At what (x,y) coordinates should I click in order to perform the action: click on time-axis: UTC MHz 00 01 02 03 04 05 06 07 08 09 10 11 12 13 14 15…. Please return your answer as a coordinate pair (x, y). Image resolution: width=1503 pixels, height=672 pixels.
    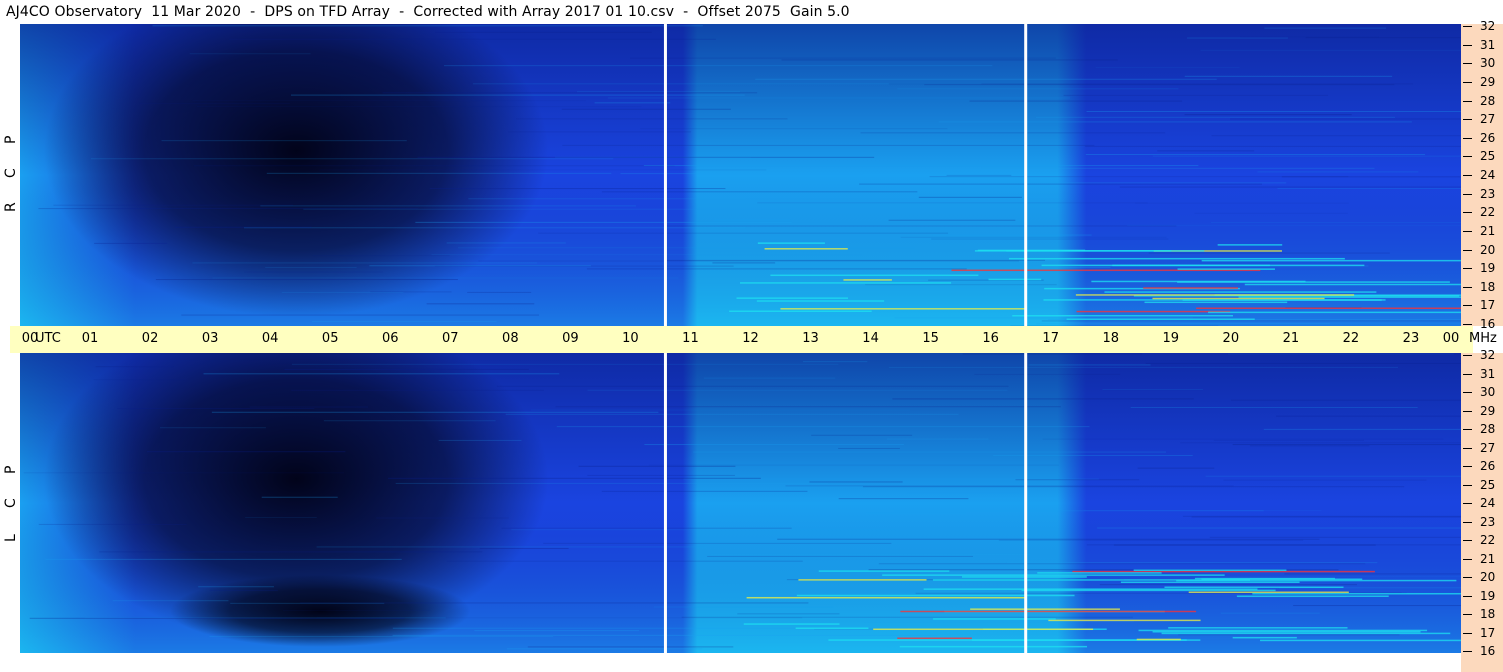
    Looking at the image, I should click on (753, 339).